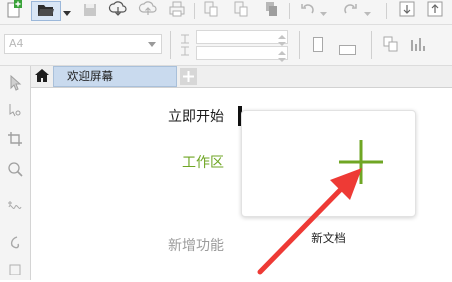 The height and width of the screenshot is (282, 452). What do you see at coordinates (164, 116) in the screenshot?
I see `nav-get-started: 立即开始` at bounding box center [164, 116].